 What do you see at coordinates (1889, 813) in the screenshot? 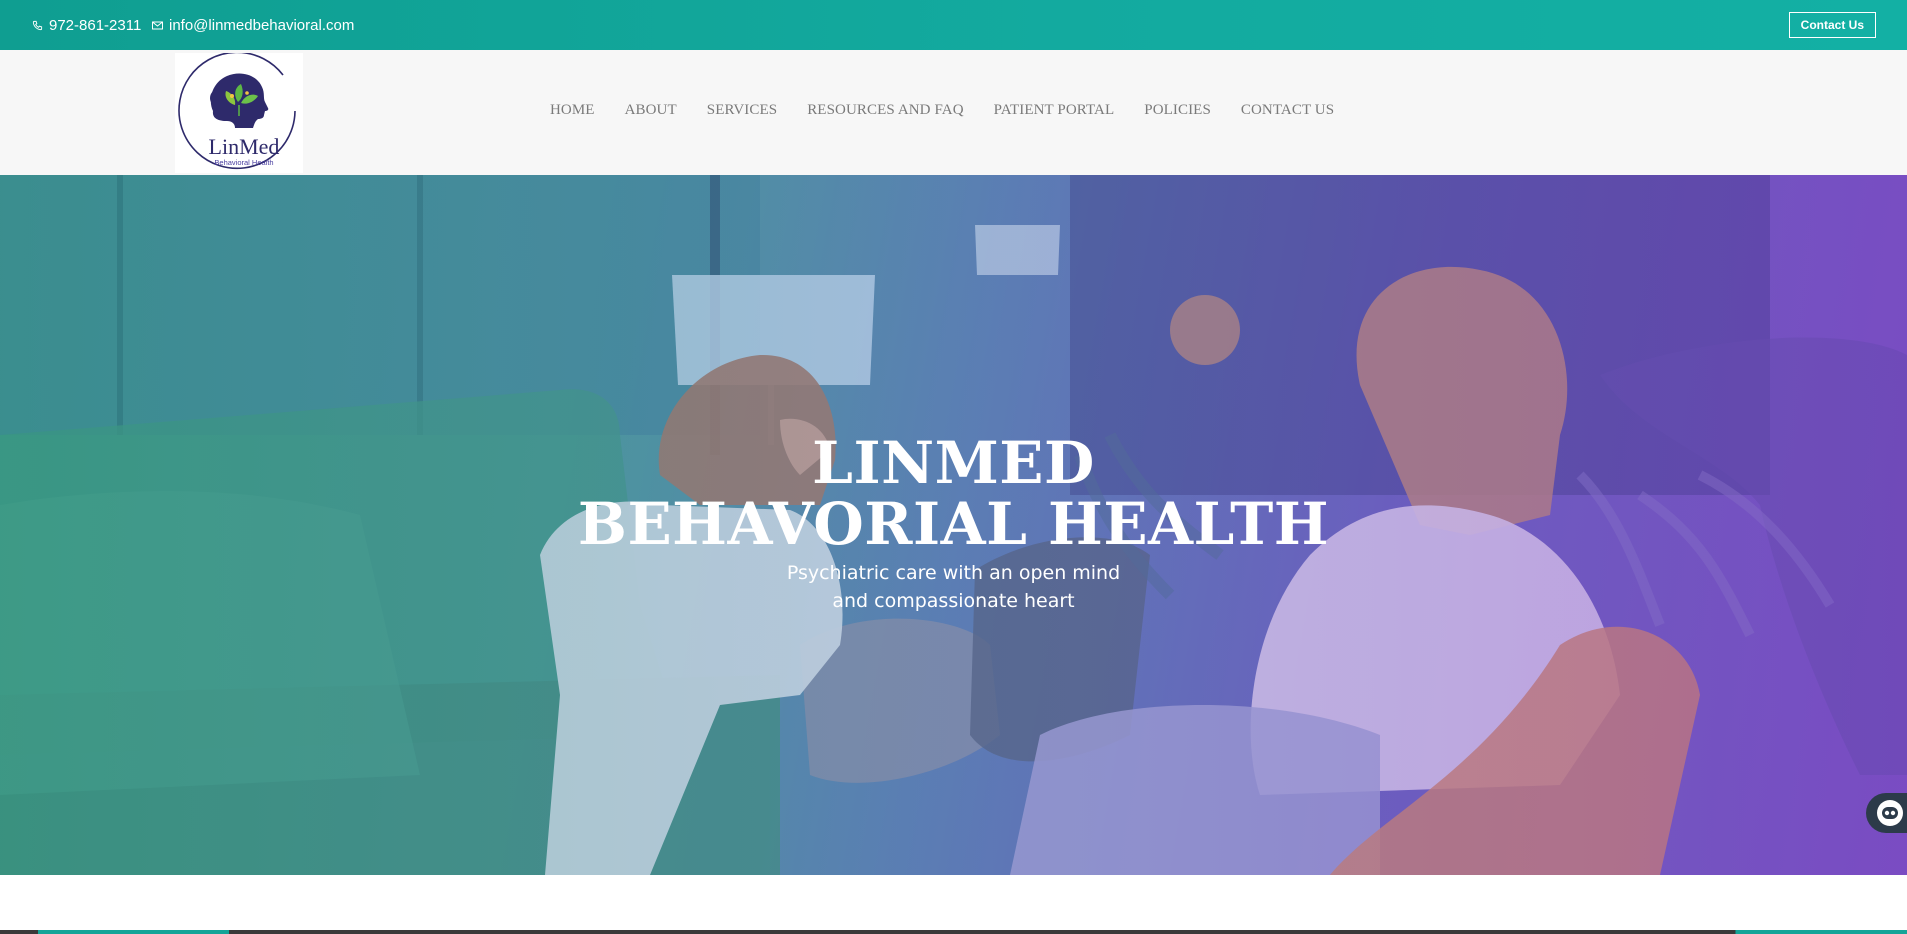
I see `chat-bot-icon` at bounding box center [1889, 813].